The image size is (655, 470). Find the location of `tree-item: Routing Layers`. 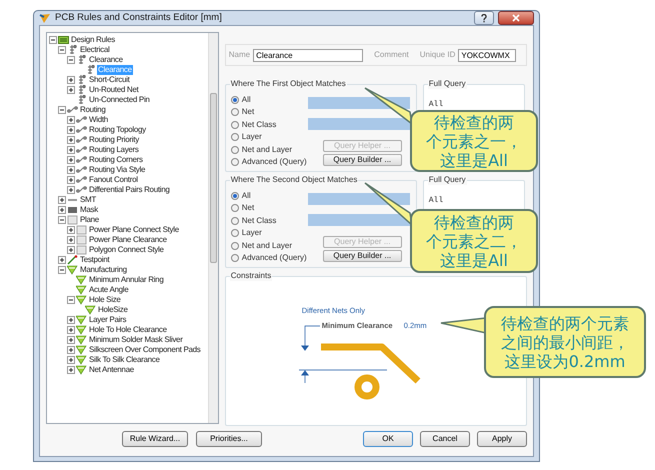

tree-item: Routing Layers is located at coordinates (114, 150).